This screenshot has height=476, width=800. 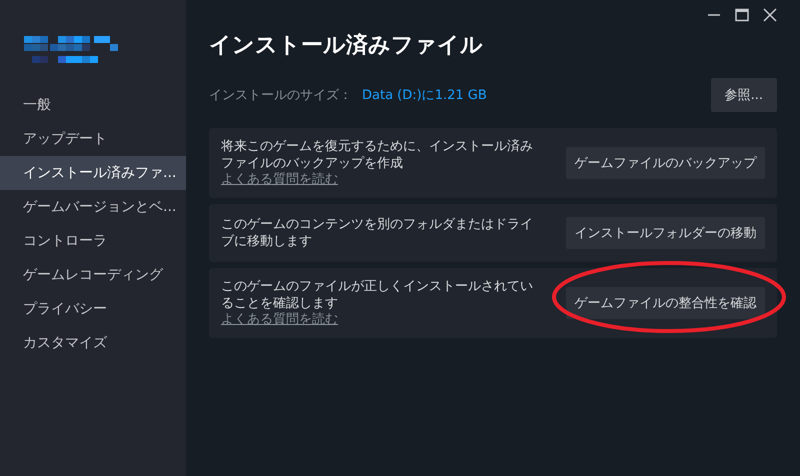 I want to click on install-size-value: Data (D:)に1.21 GB, so click(x=424, y=95).